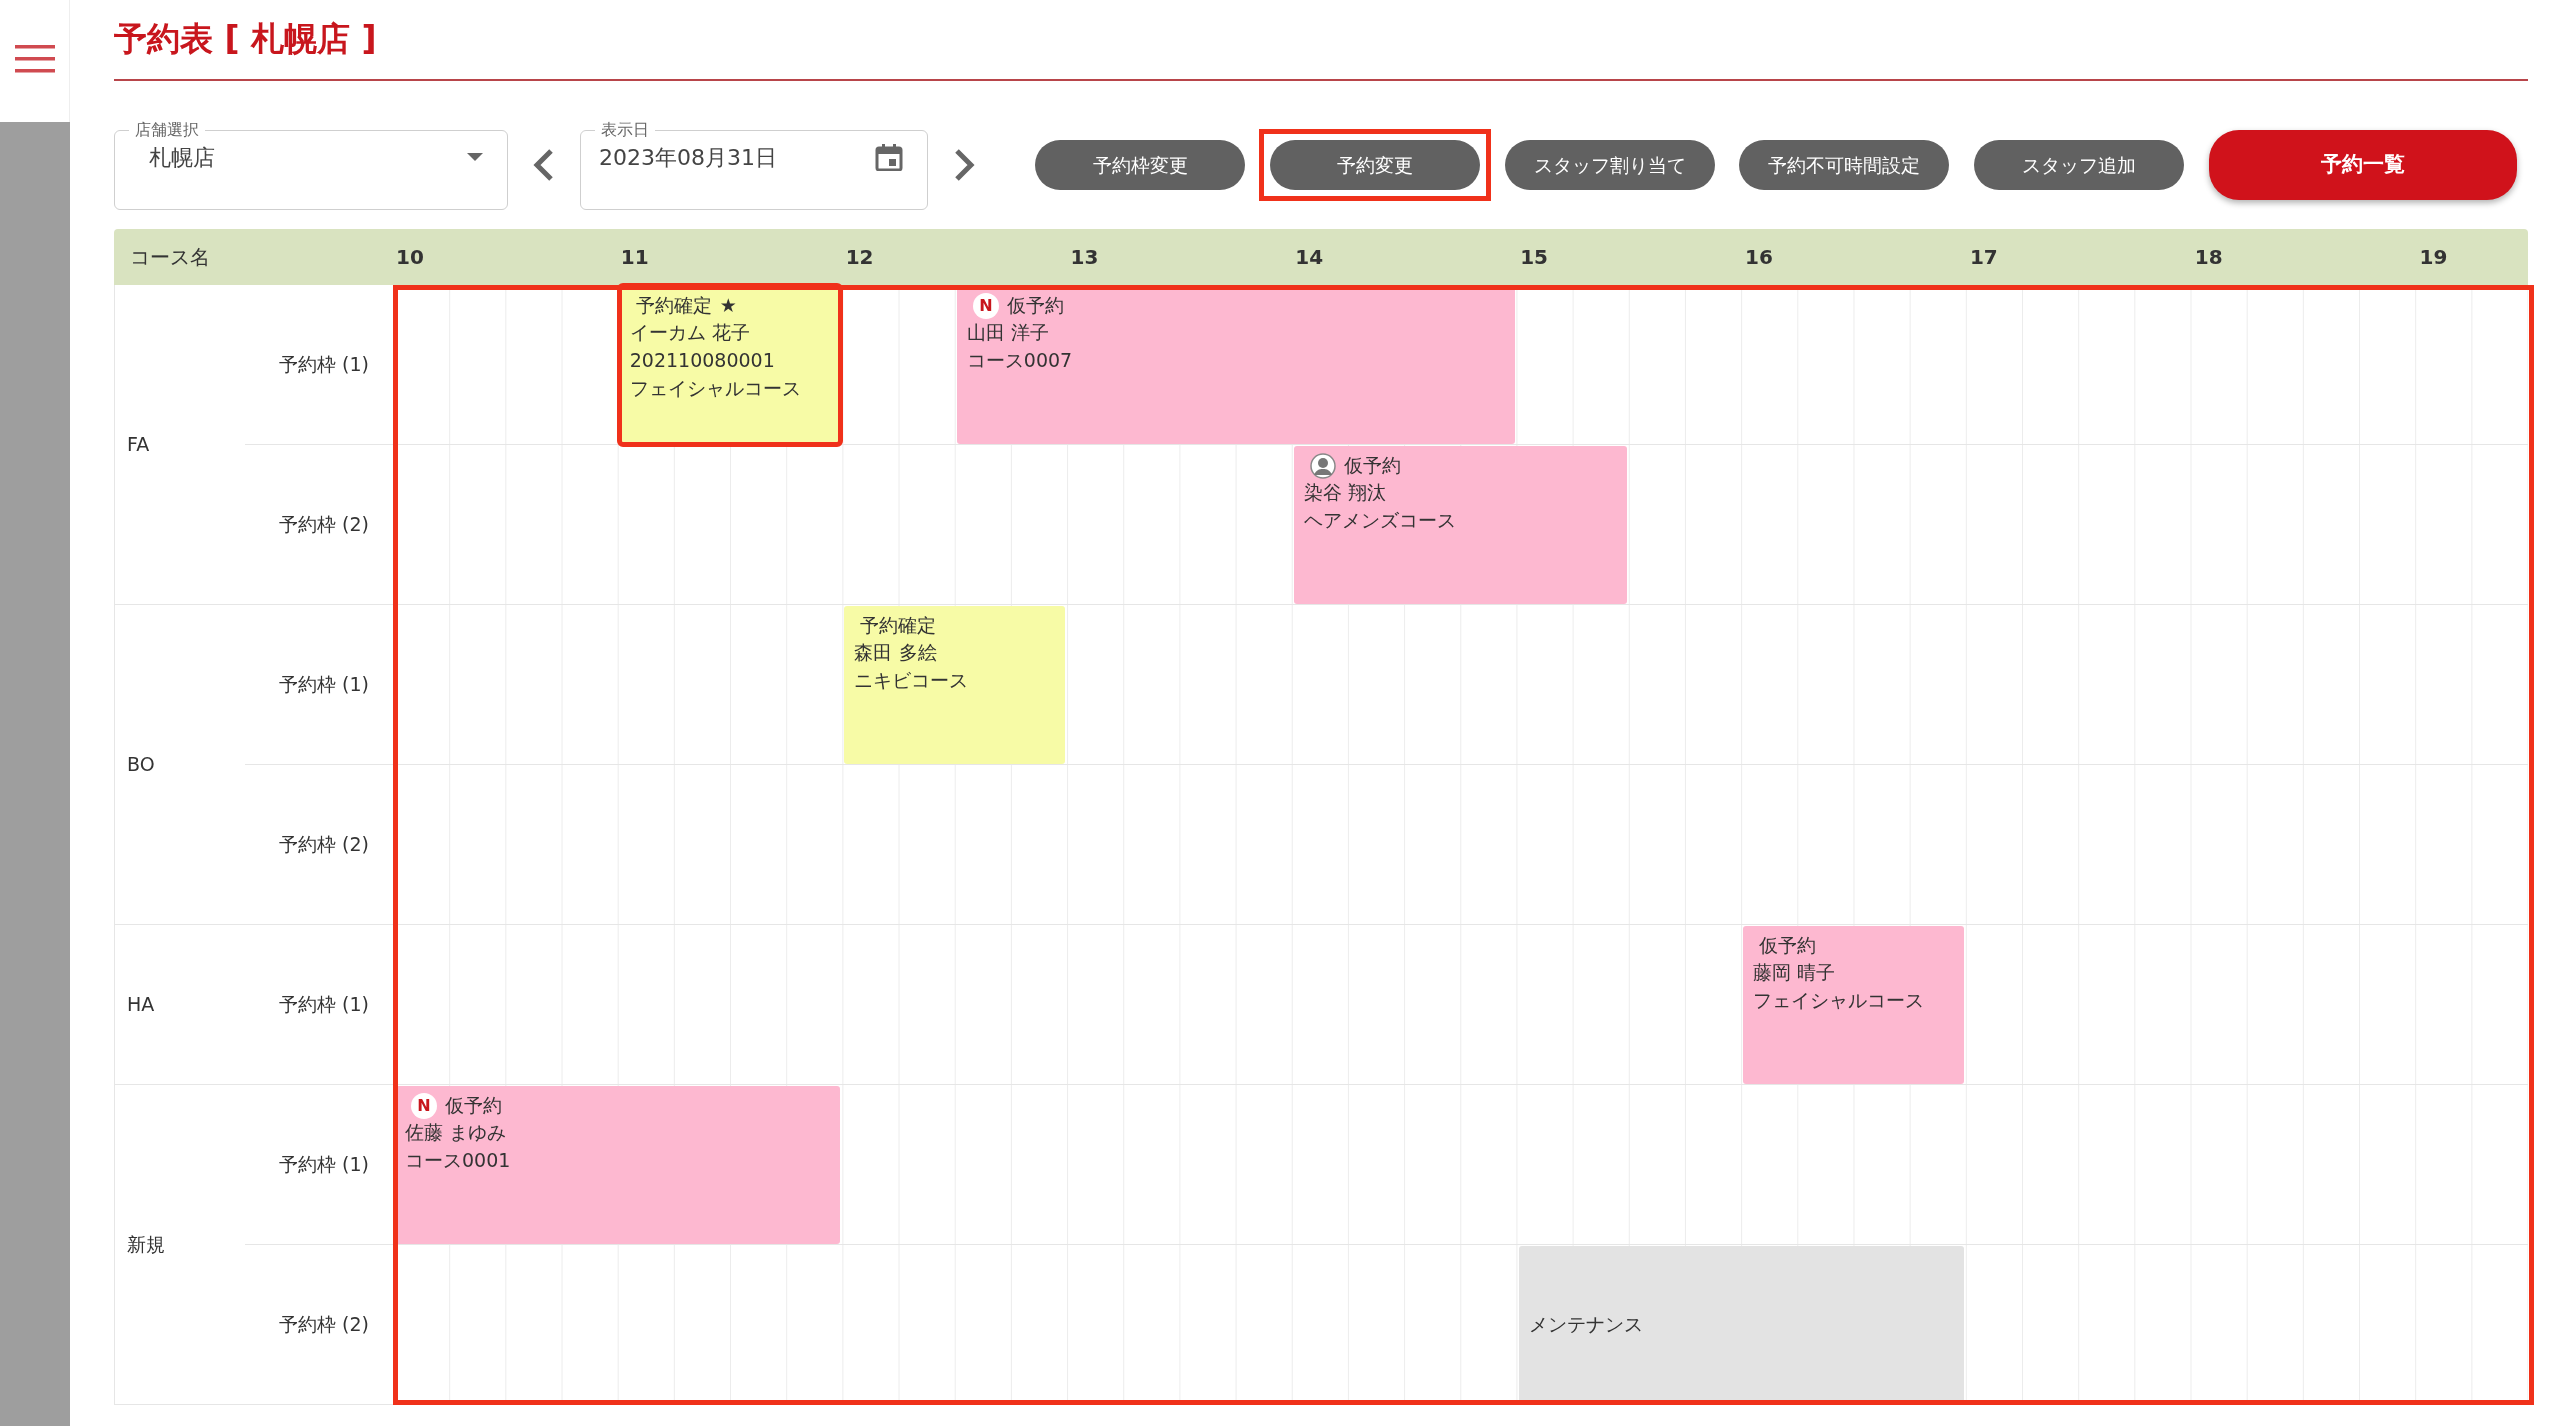 Image resolution: width=2560 pixels, height=1426 pixels. I want to click on star-mark: ★, so click(728, 305).